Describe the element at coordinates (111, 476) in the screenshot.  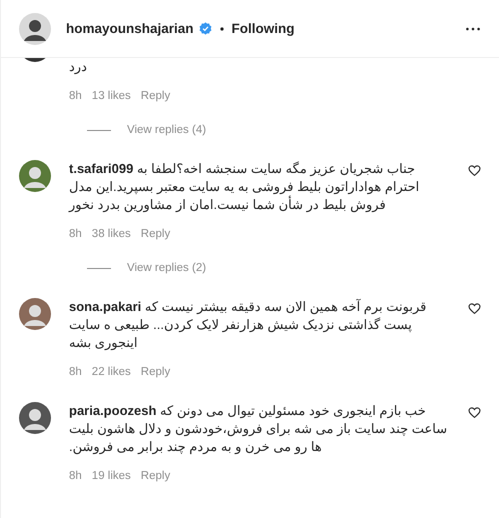
I see `likes-count: 19 likes` at that location.